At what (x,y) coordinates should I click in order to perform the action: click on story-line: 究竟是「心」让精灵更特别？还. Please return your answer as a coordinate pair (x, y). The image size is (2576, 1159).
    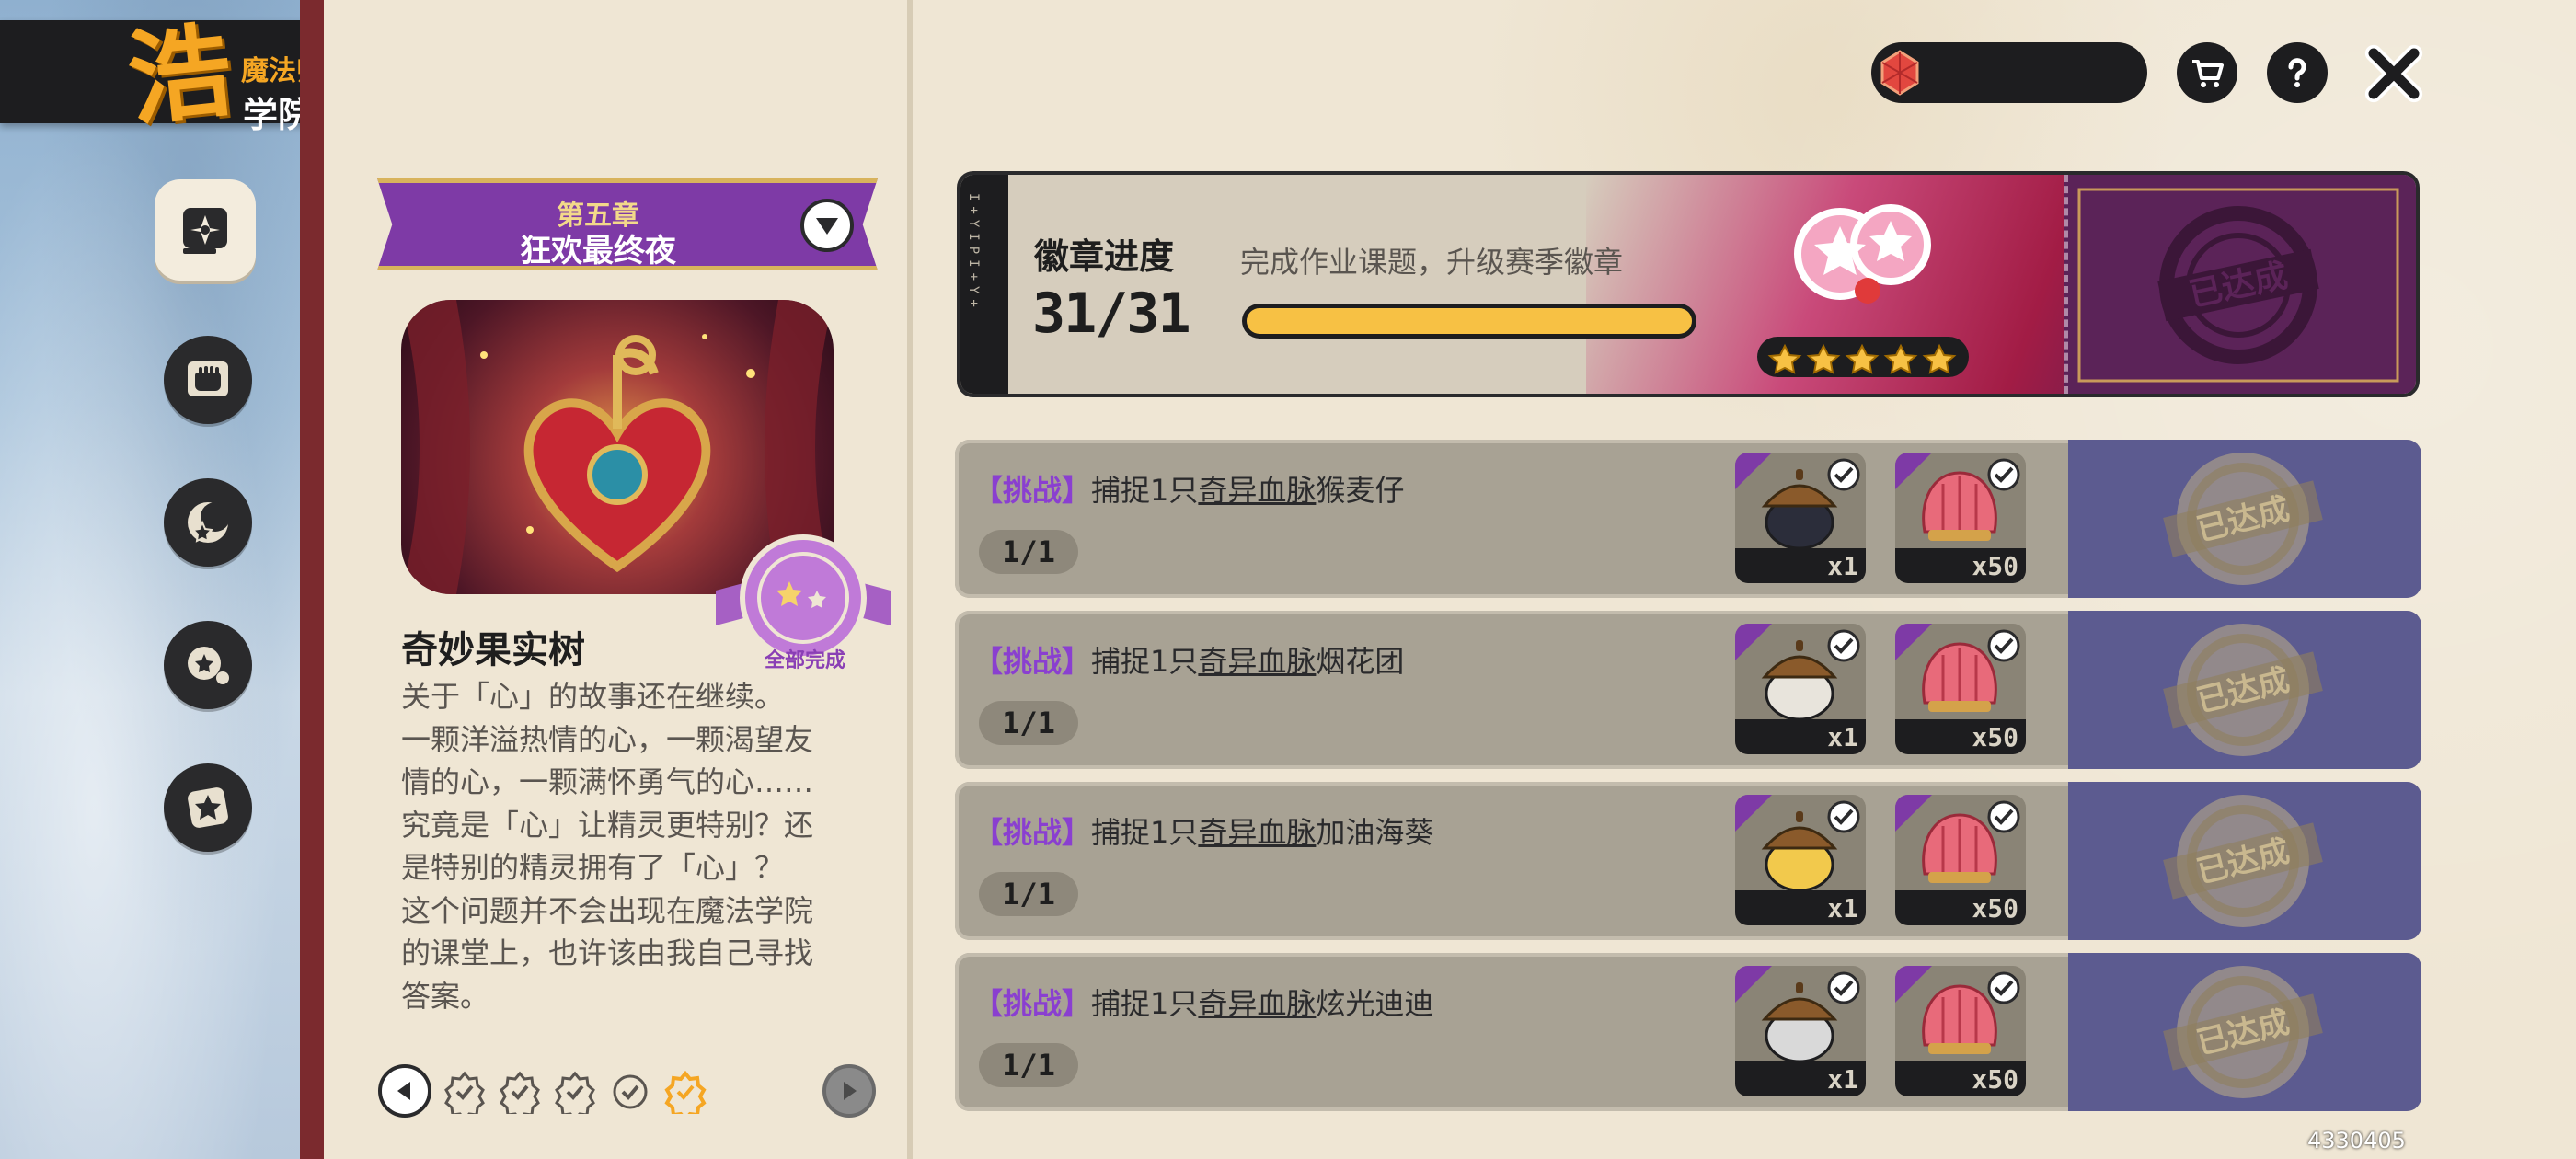
    Looking at the image, I should click on (607, 825).